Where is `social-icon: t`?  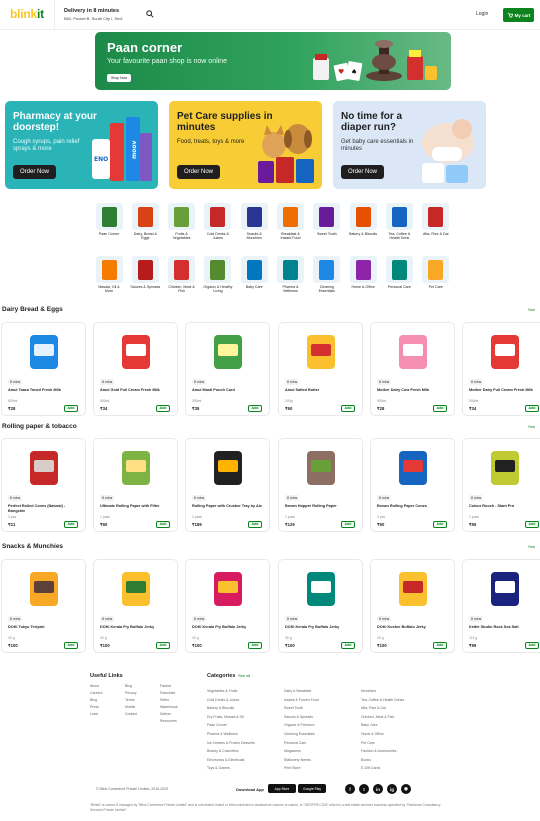
social-icon: t is located at coordinates (364, 789).